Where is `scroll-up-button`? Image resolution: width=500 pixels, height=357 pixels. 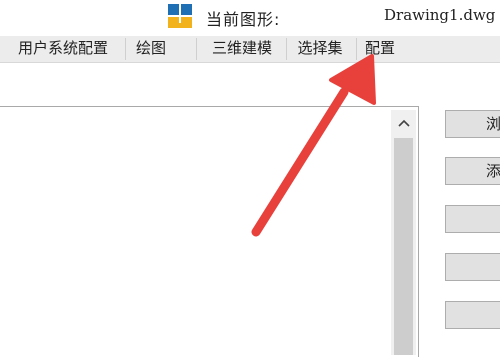 scroll-up-button is located at coordinates (403, 123).